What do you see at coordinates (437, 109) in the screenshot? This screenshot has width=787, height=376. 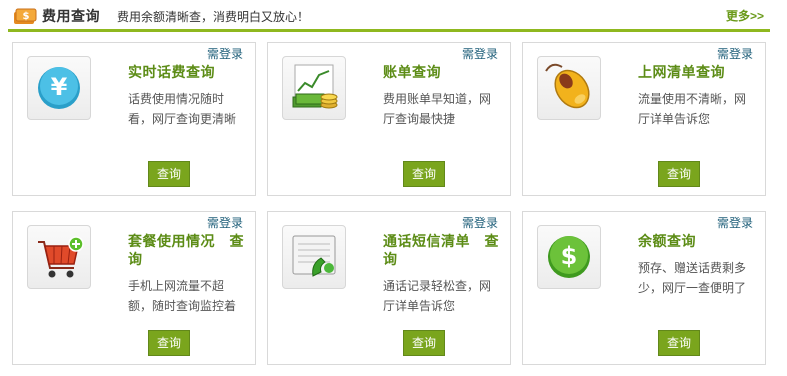 I see `card-description: 费用账单早知道，网厅查询最快捷` at bounding box center [437, 109].